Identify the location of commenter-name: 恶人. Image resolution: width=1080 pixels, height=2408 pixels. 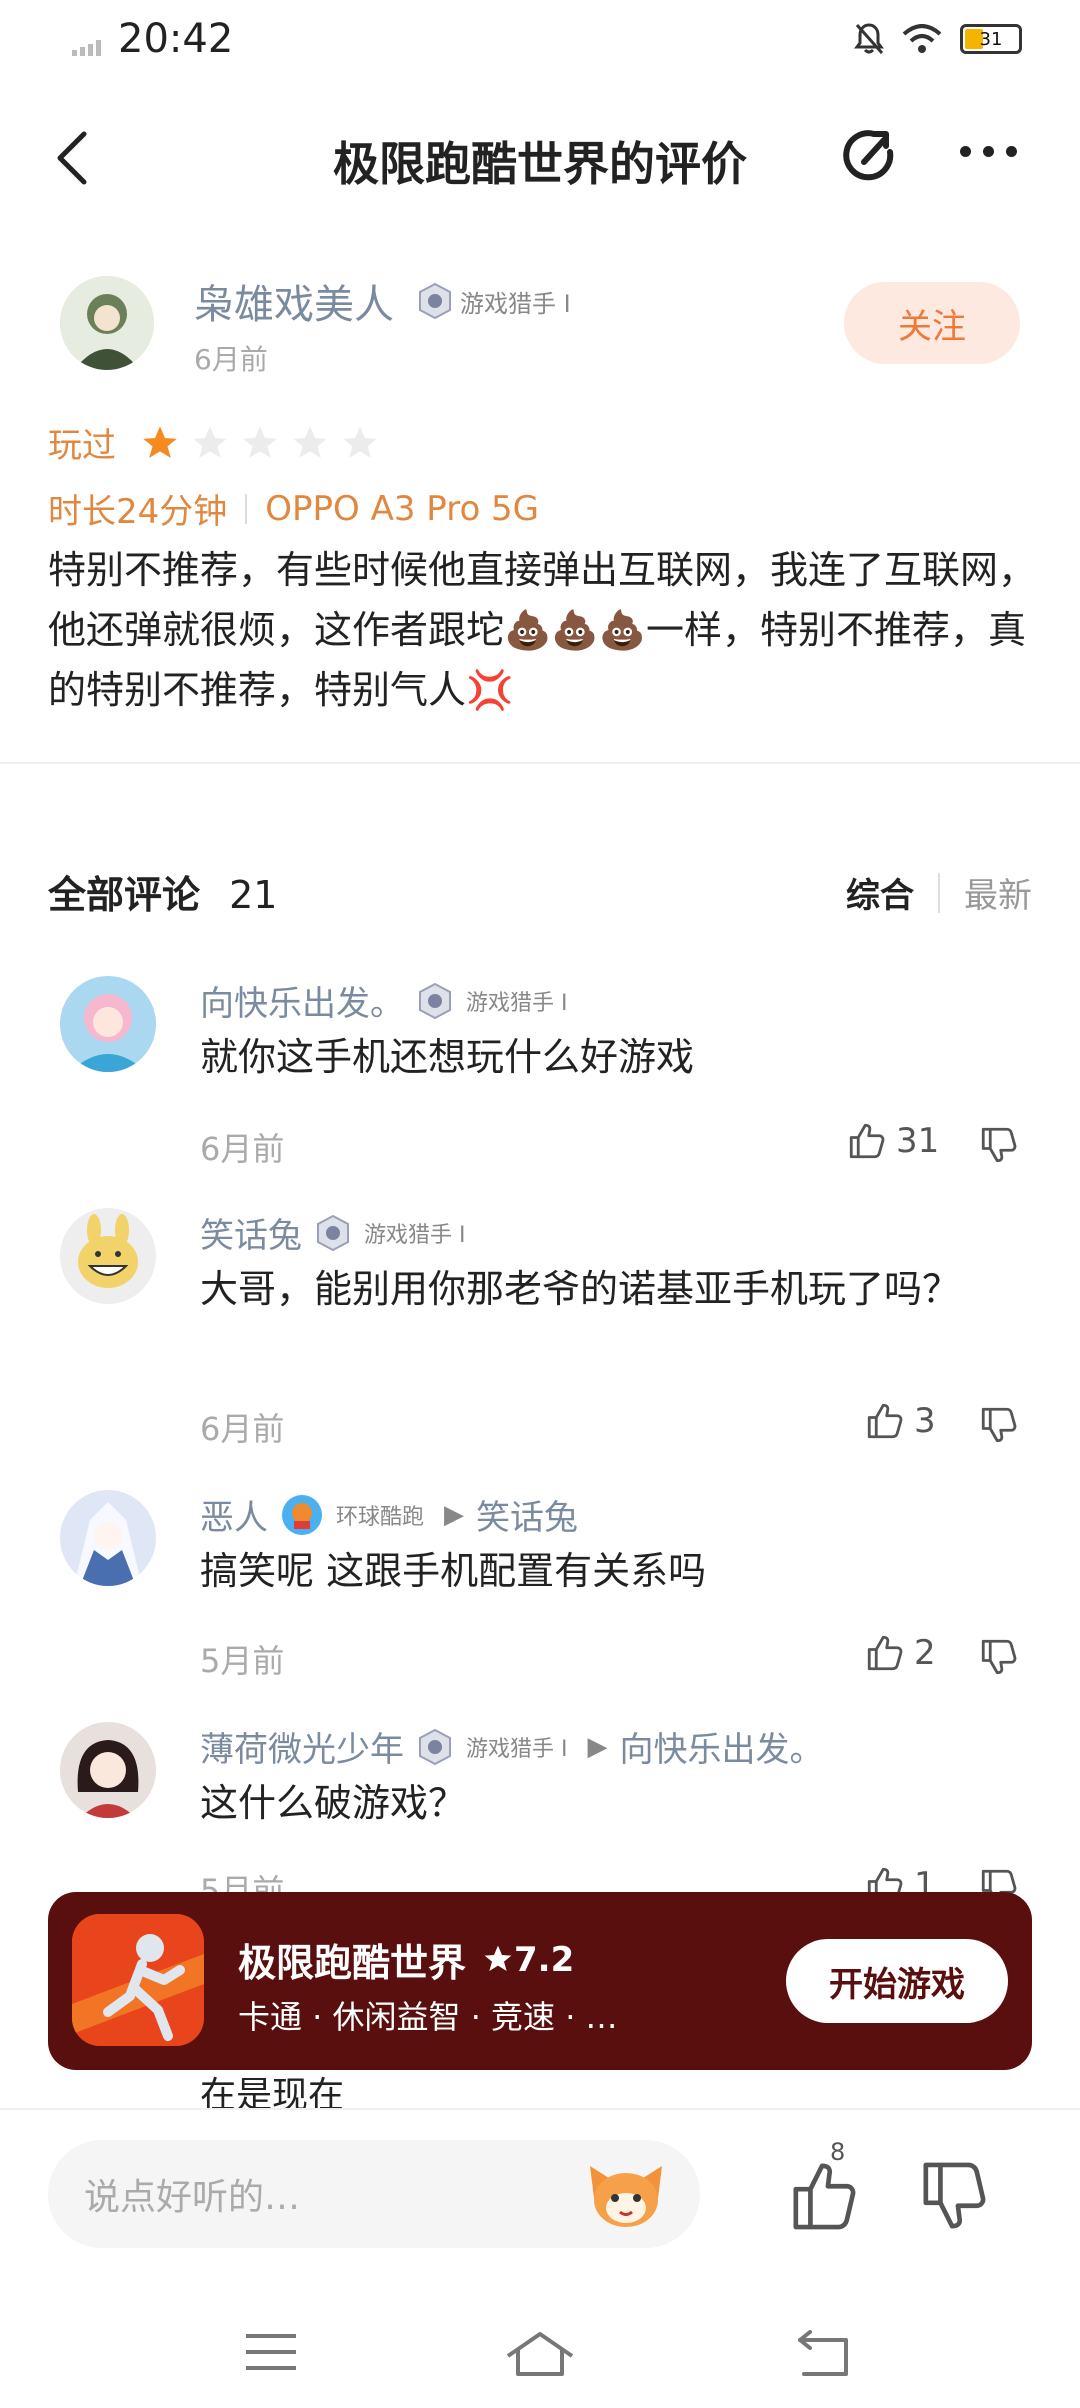
(234, 1514).